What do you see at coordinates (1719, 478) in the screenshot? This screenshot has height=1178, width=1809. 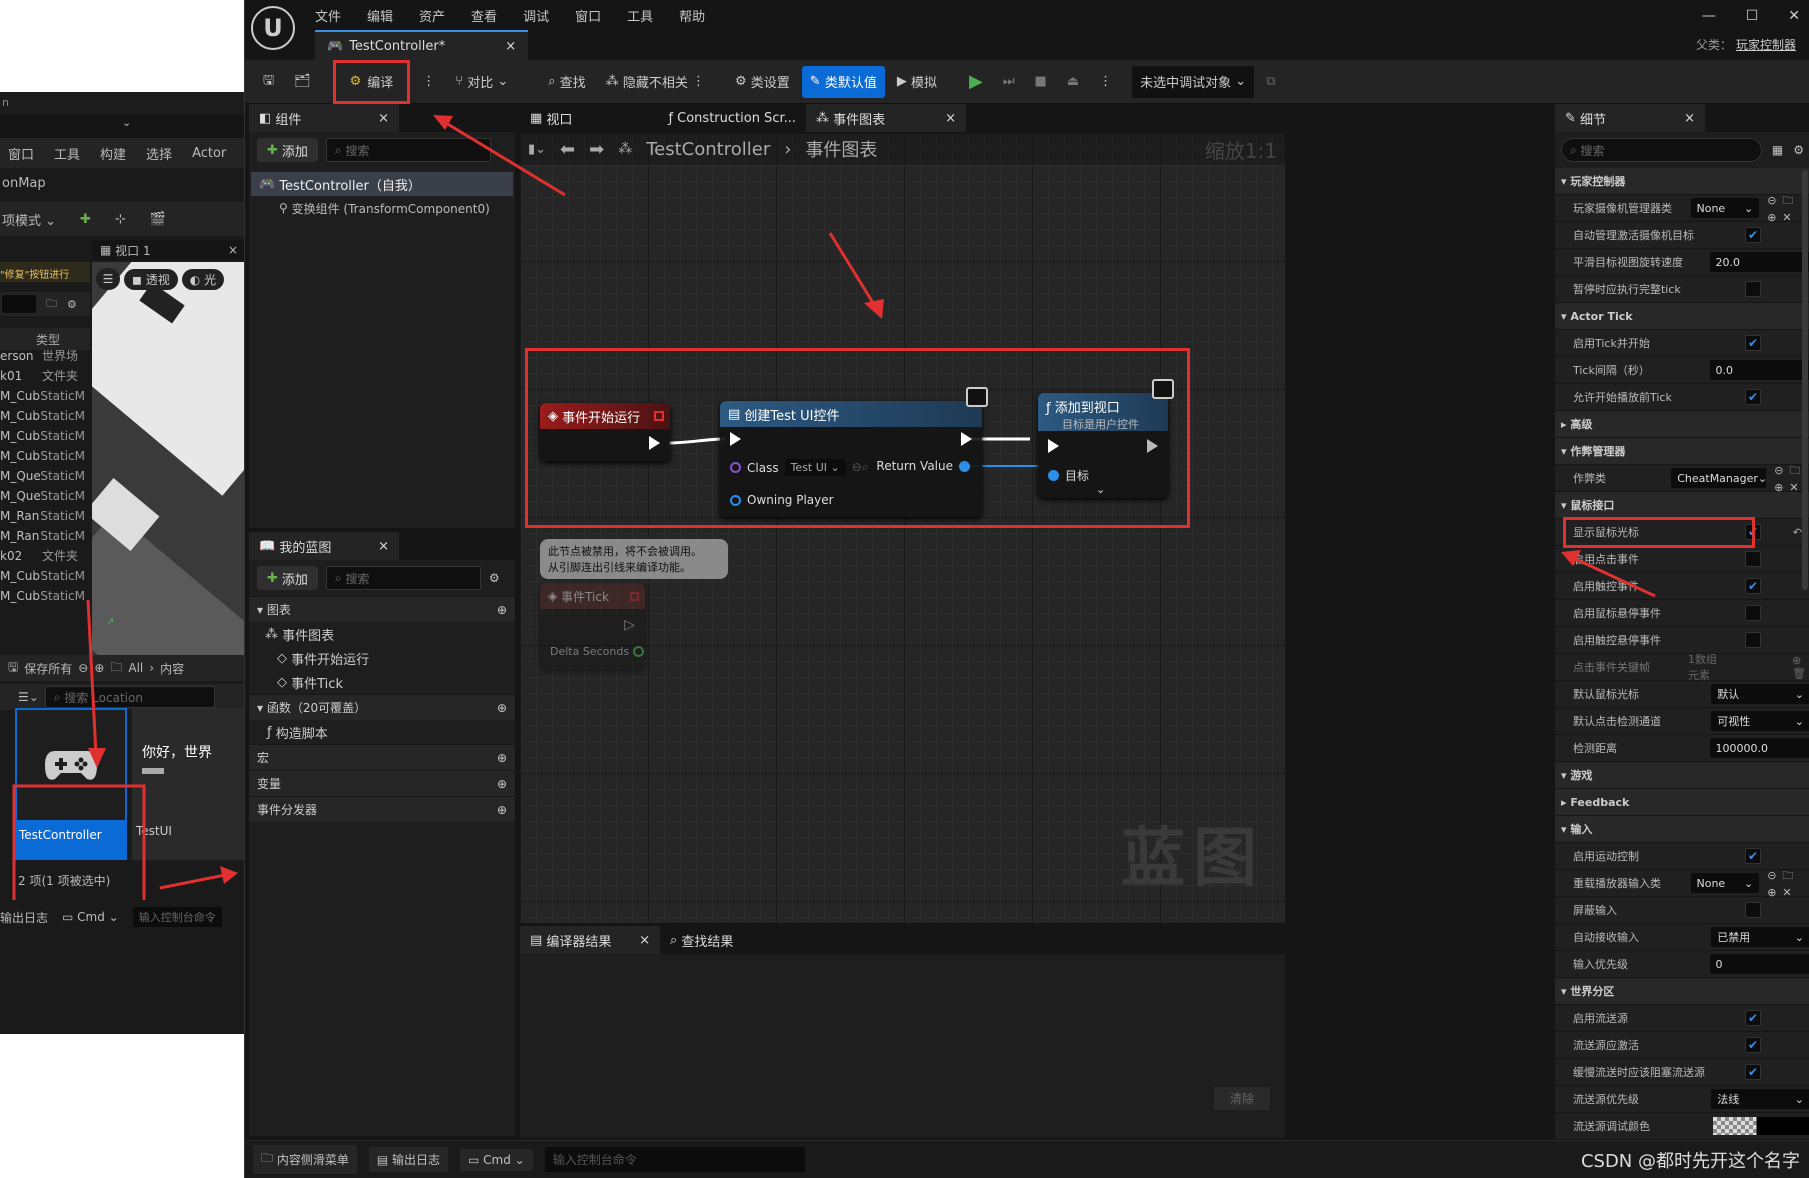 I see `value-dropdown: CheatManager ⌄` at bounding box center [1719, 478].